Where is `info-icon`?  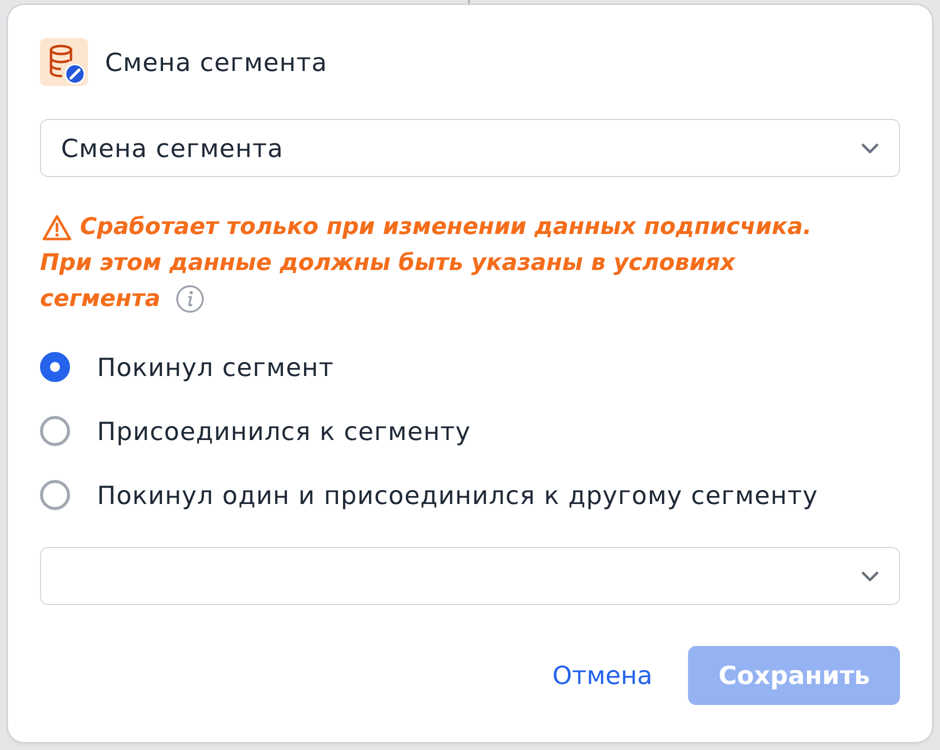
info-icon is located at coordinates (190, 299).